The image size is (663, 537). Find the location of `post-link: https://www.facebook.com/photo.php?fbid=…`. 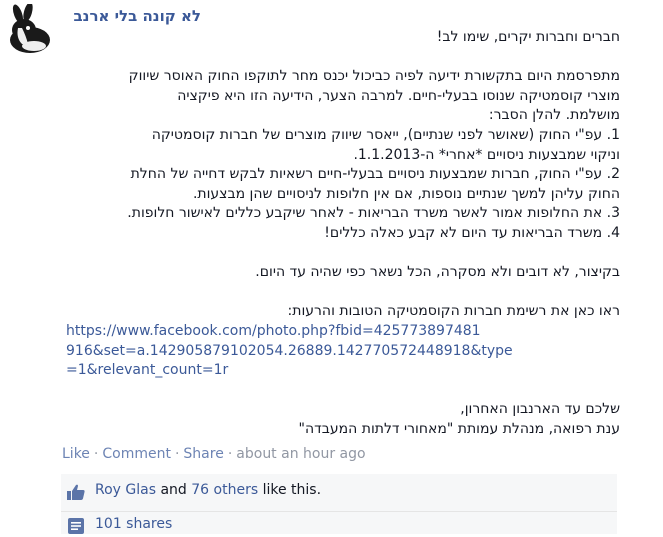

post-link: https://www.facebook.com/photo.php?fbid=… is located at coordinates (289, 351).